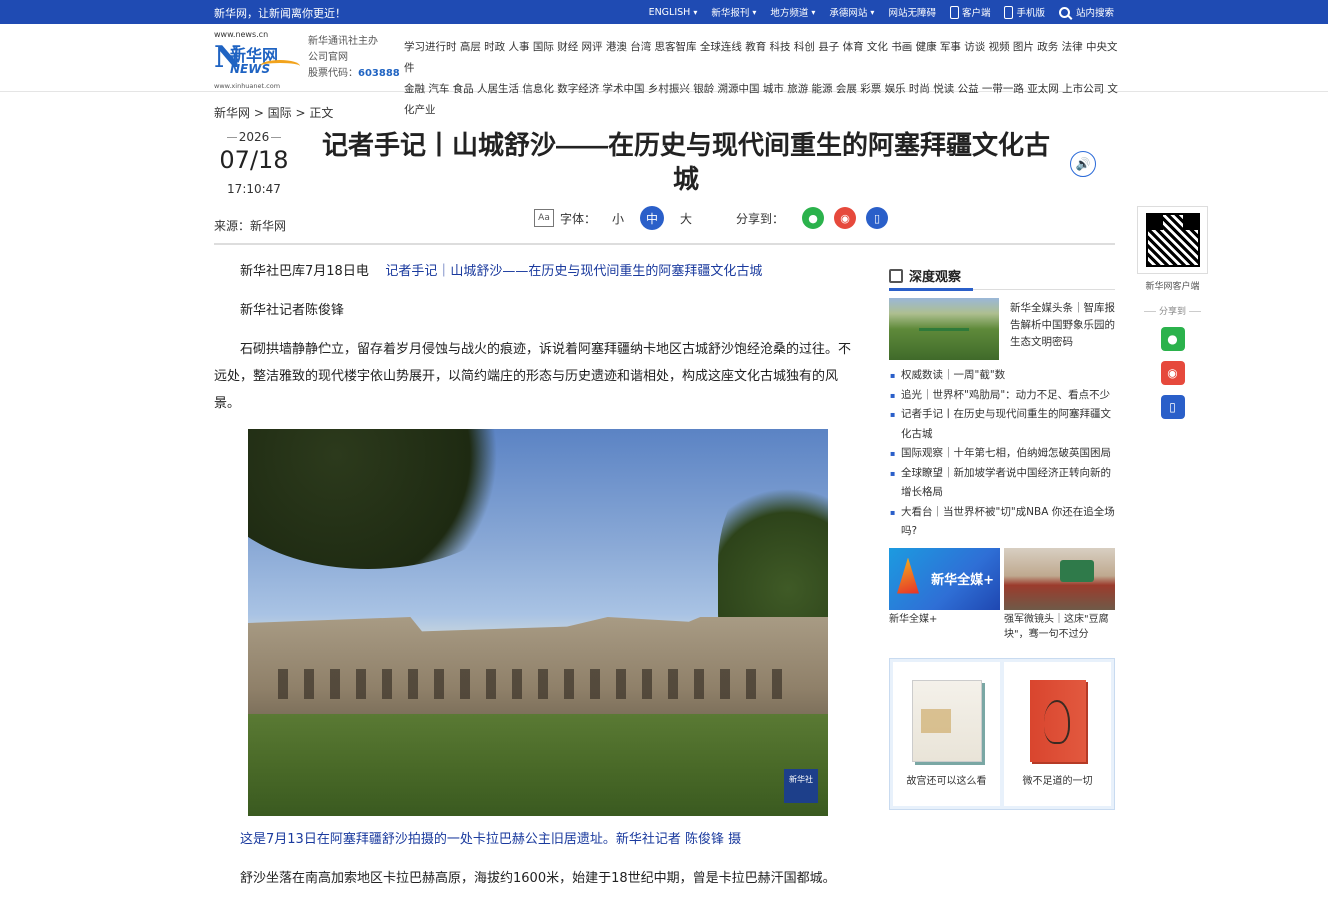 The height and width of the screenshot is (906, 1328). What do you see at coordinates (845, 218) in the screenshot?
I see `weibo-share-icon: ◉` at bounding box center [845, 218].